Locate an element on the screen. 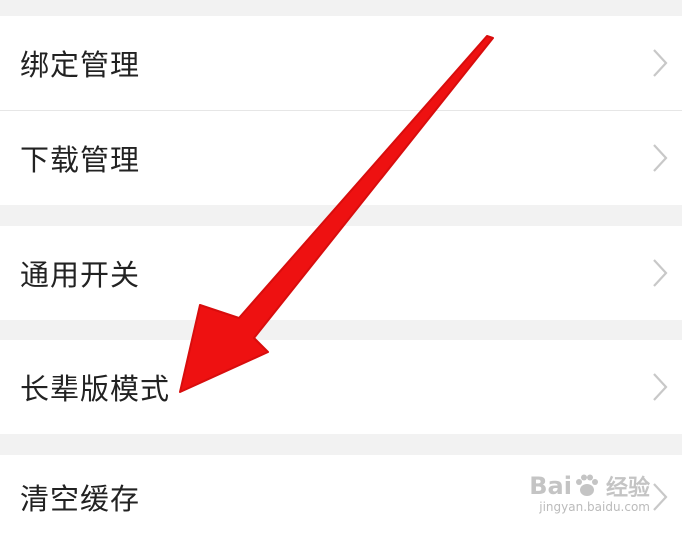  settings-item-label: 长辈版模式 is located at coordinates (95, 389).